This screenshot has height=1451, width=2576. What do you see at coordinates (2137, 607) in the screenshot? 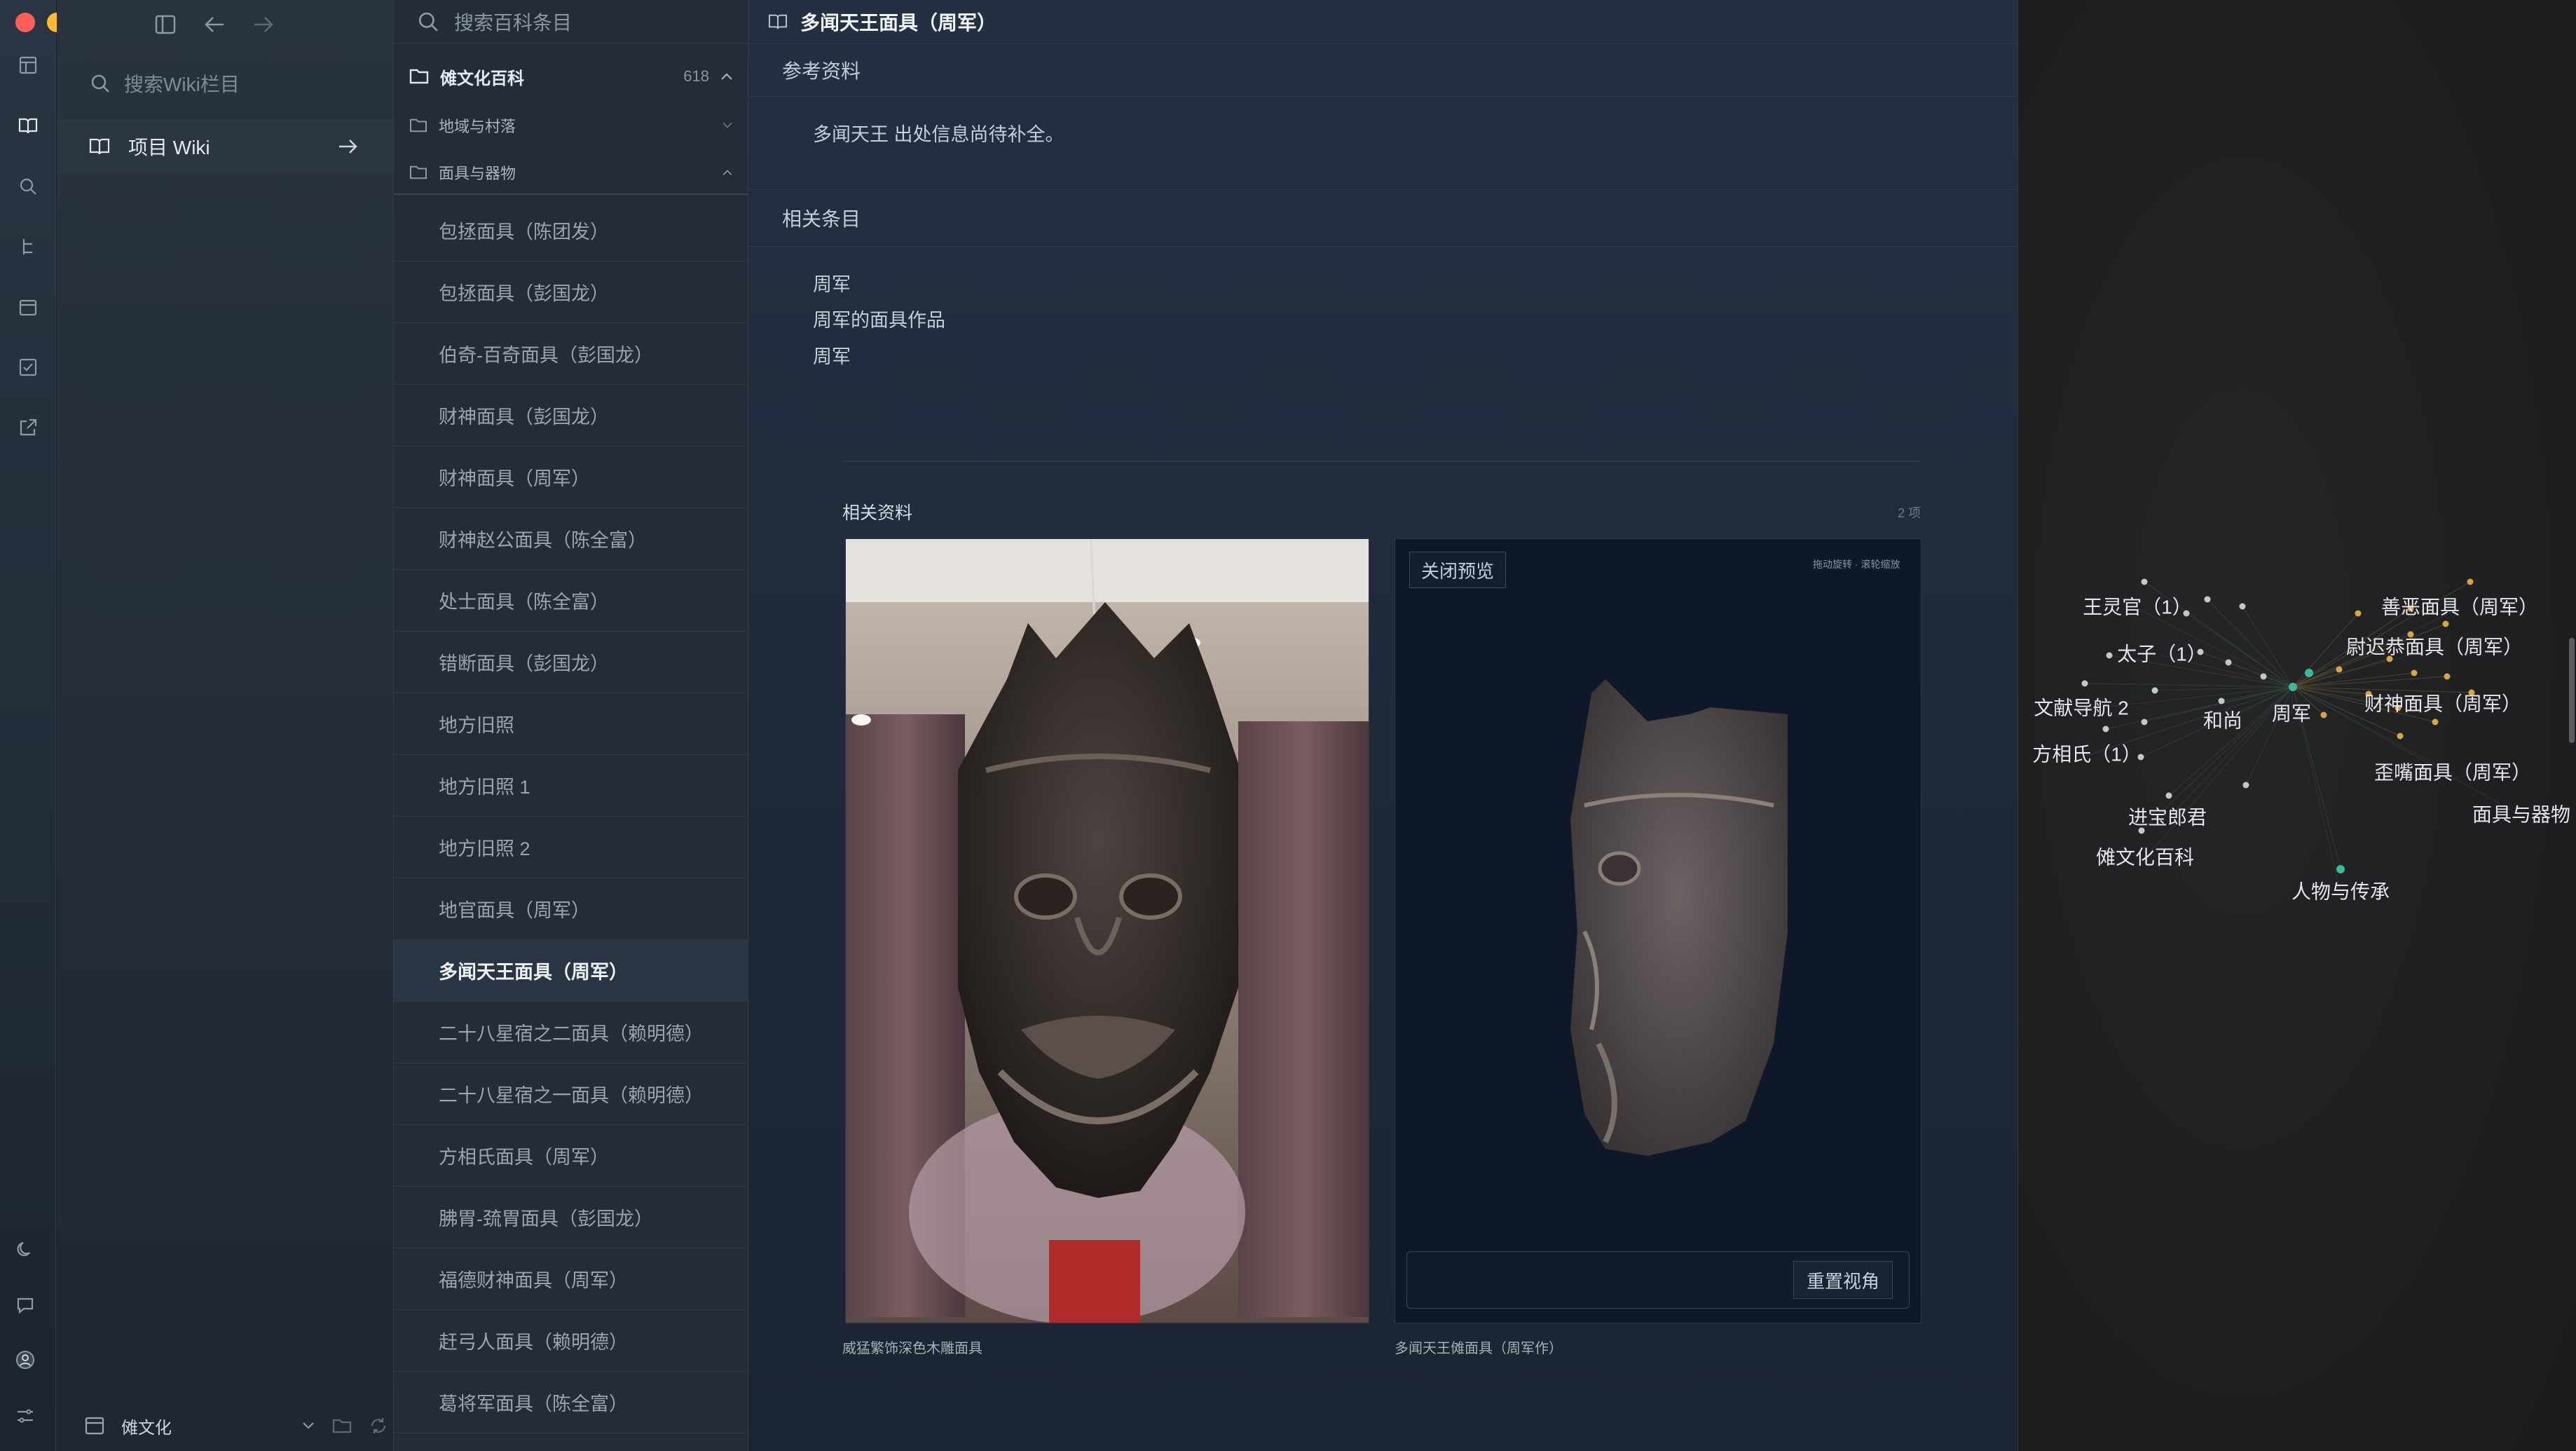
I see `graph-node-label: 王灵官（1）` at bounding box center [2137, 607].